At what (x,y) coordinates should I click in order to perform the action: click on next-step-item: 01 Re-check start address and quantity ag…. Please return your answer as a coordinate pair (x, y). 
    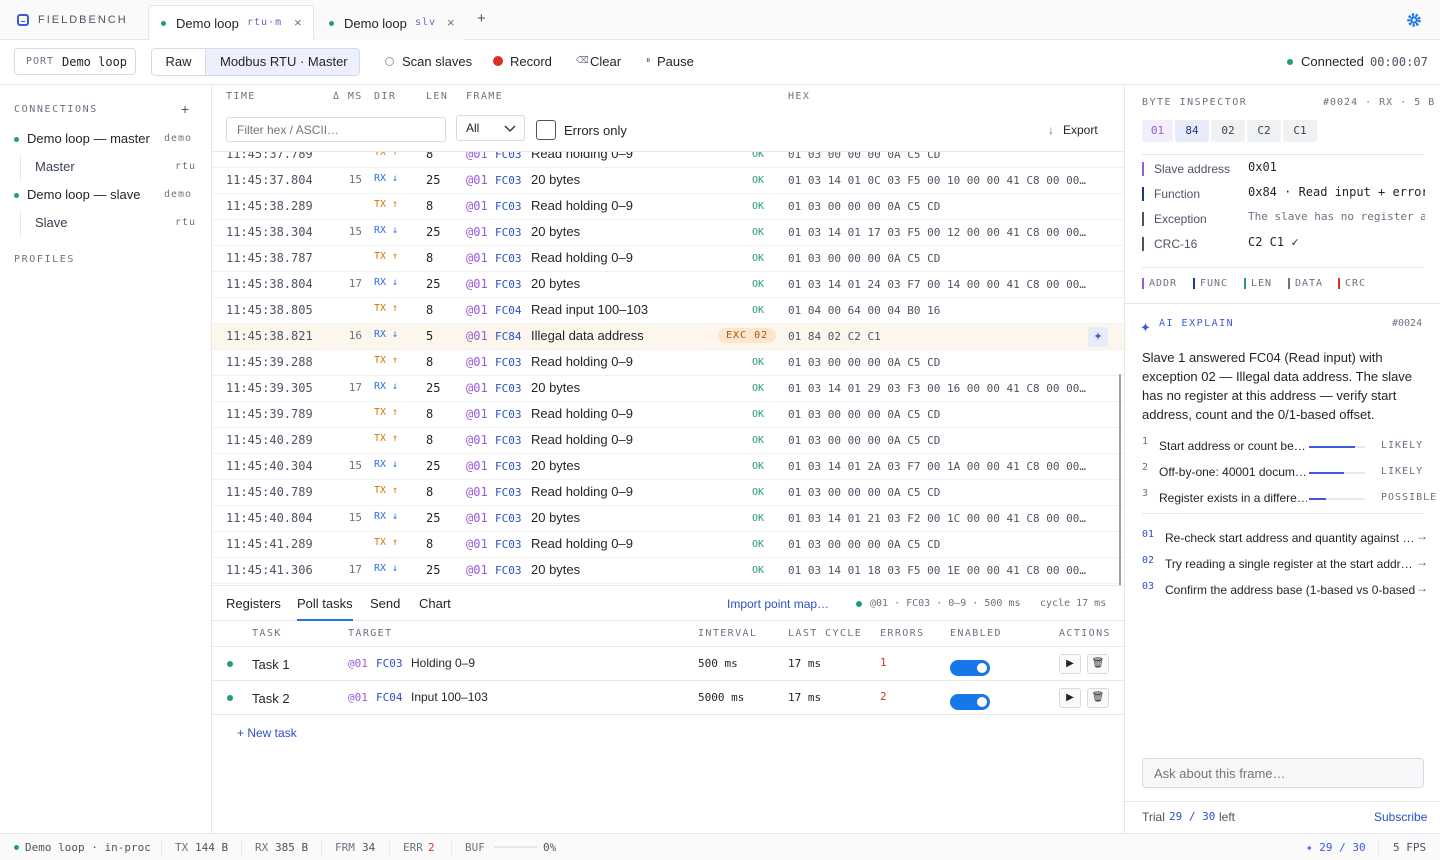
    Looking at the image, I should click on (1291, 537).